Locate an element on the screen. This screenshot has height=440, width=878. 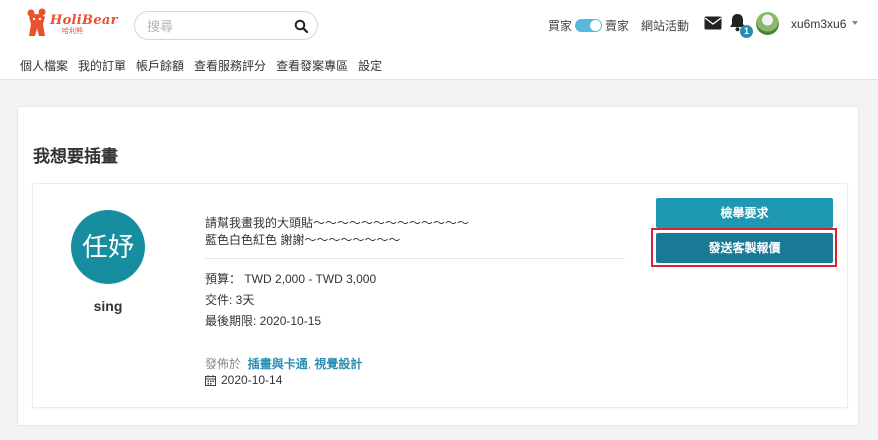
divider is located at coordinates (415, 258).